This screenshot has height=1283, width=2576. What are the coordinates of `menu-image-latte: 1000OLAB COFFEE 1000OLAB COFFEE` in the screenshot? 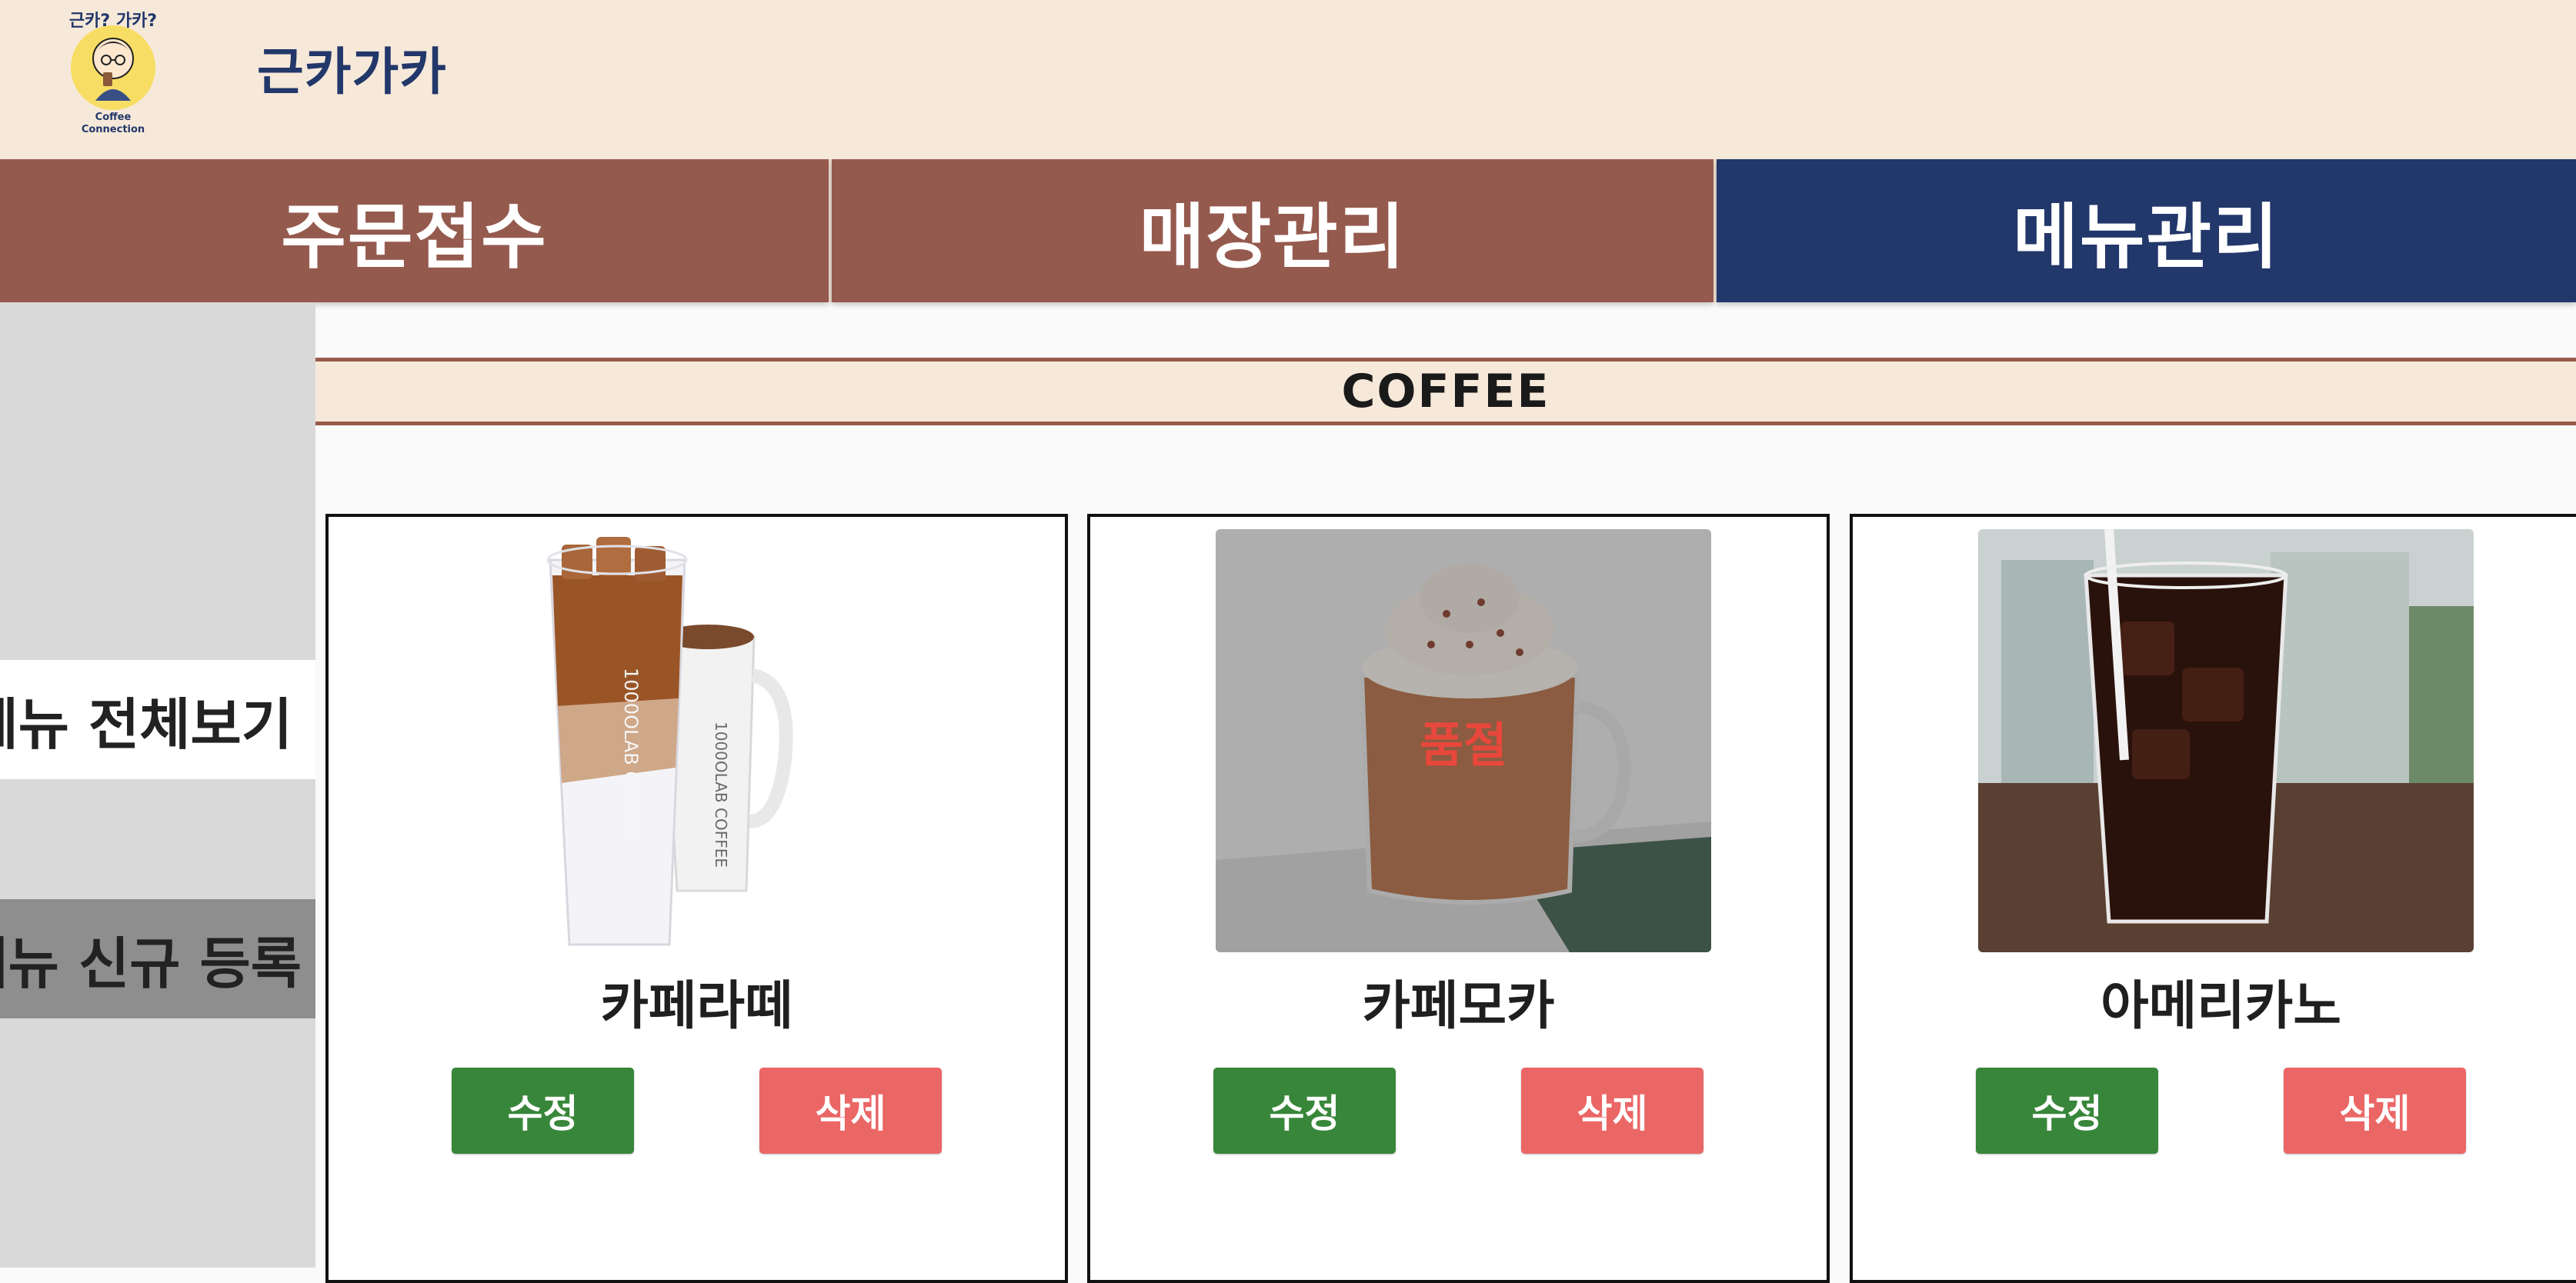 It's located at (701, 740).